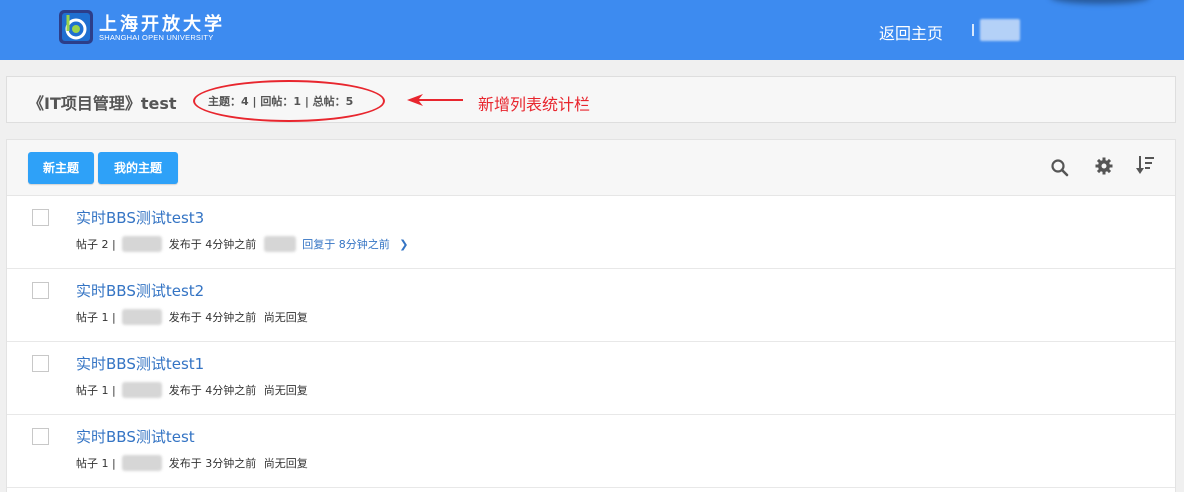 The width and height of the screenshot is (1184, 492). Describe the element at coordinates (61, 168) in the screenshot. I see `new-topic-button: 新主题` at that location.